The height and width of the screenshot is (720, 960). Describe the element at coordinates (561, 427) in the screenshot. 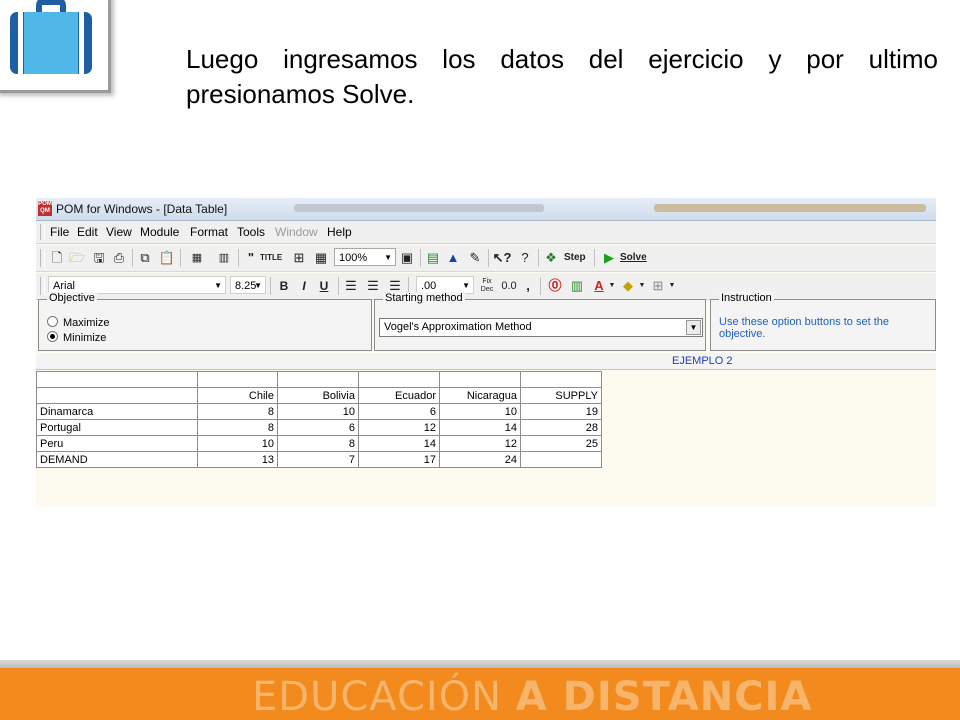

I see `table-cell: 28` at that location.